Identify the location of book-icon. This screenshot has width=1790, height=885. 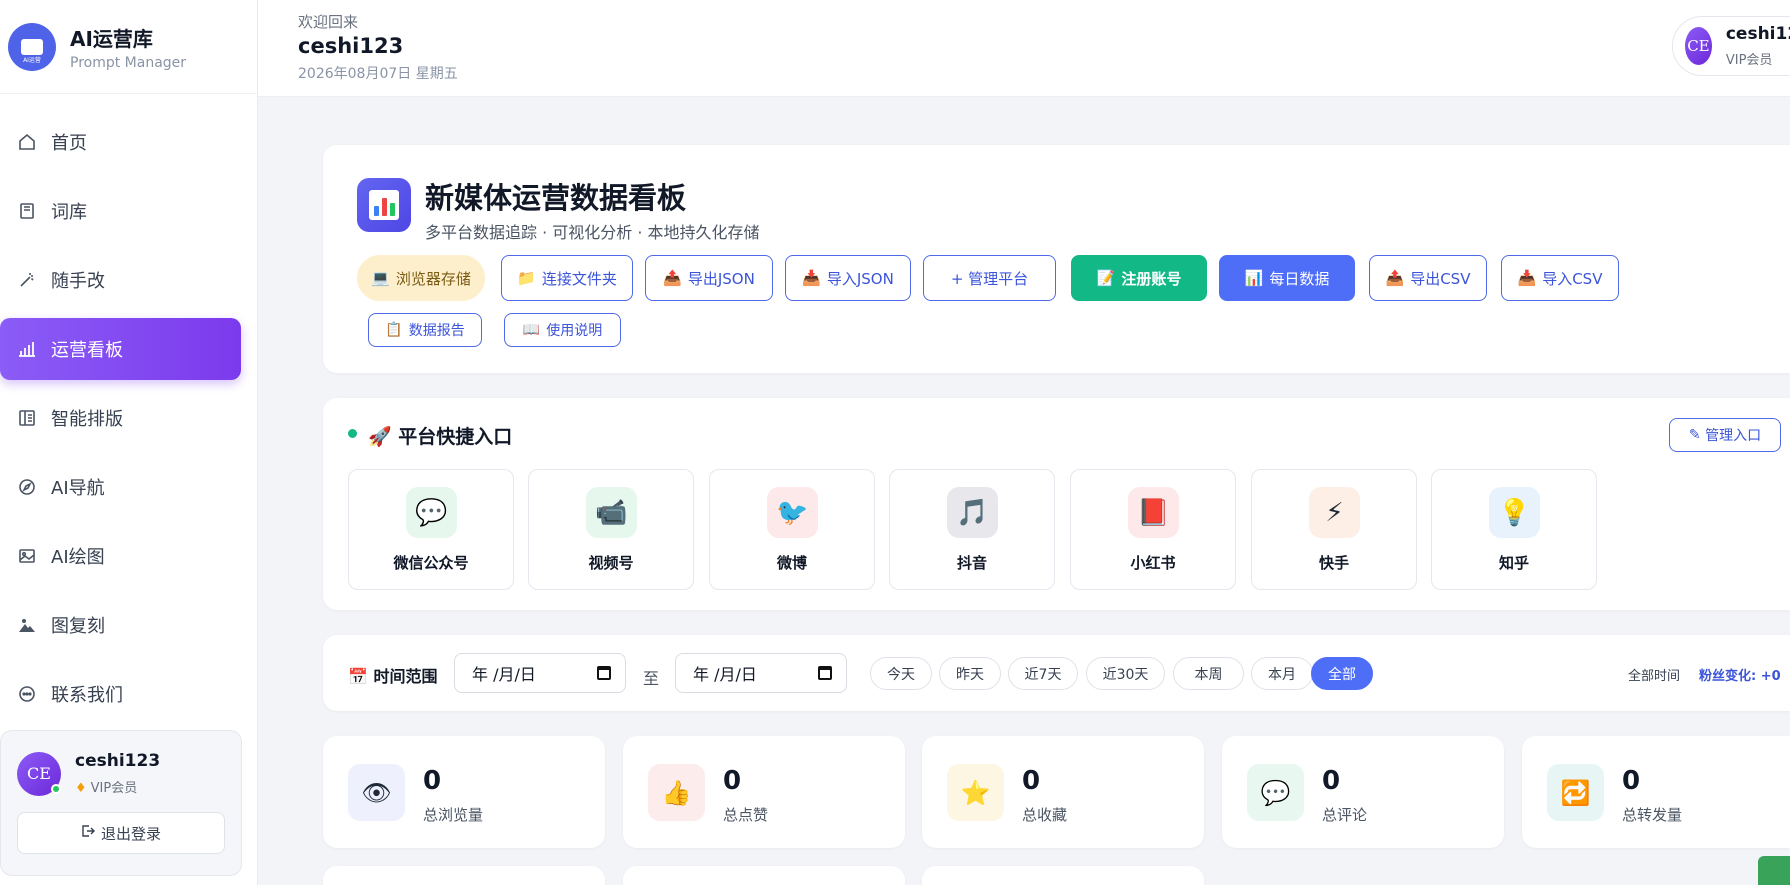
(27, 211).